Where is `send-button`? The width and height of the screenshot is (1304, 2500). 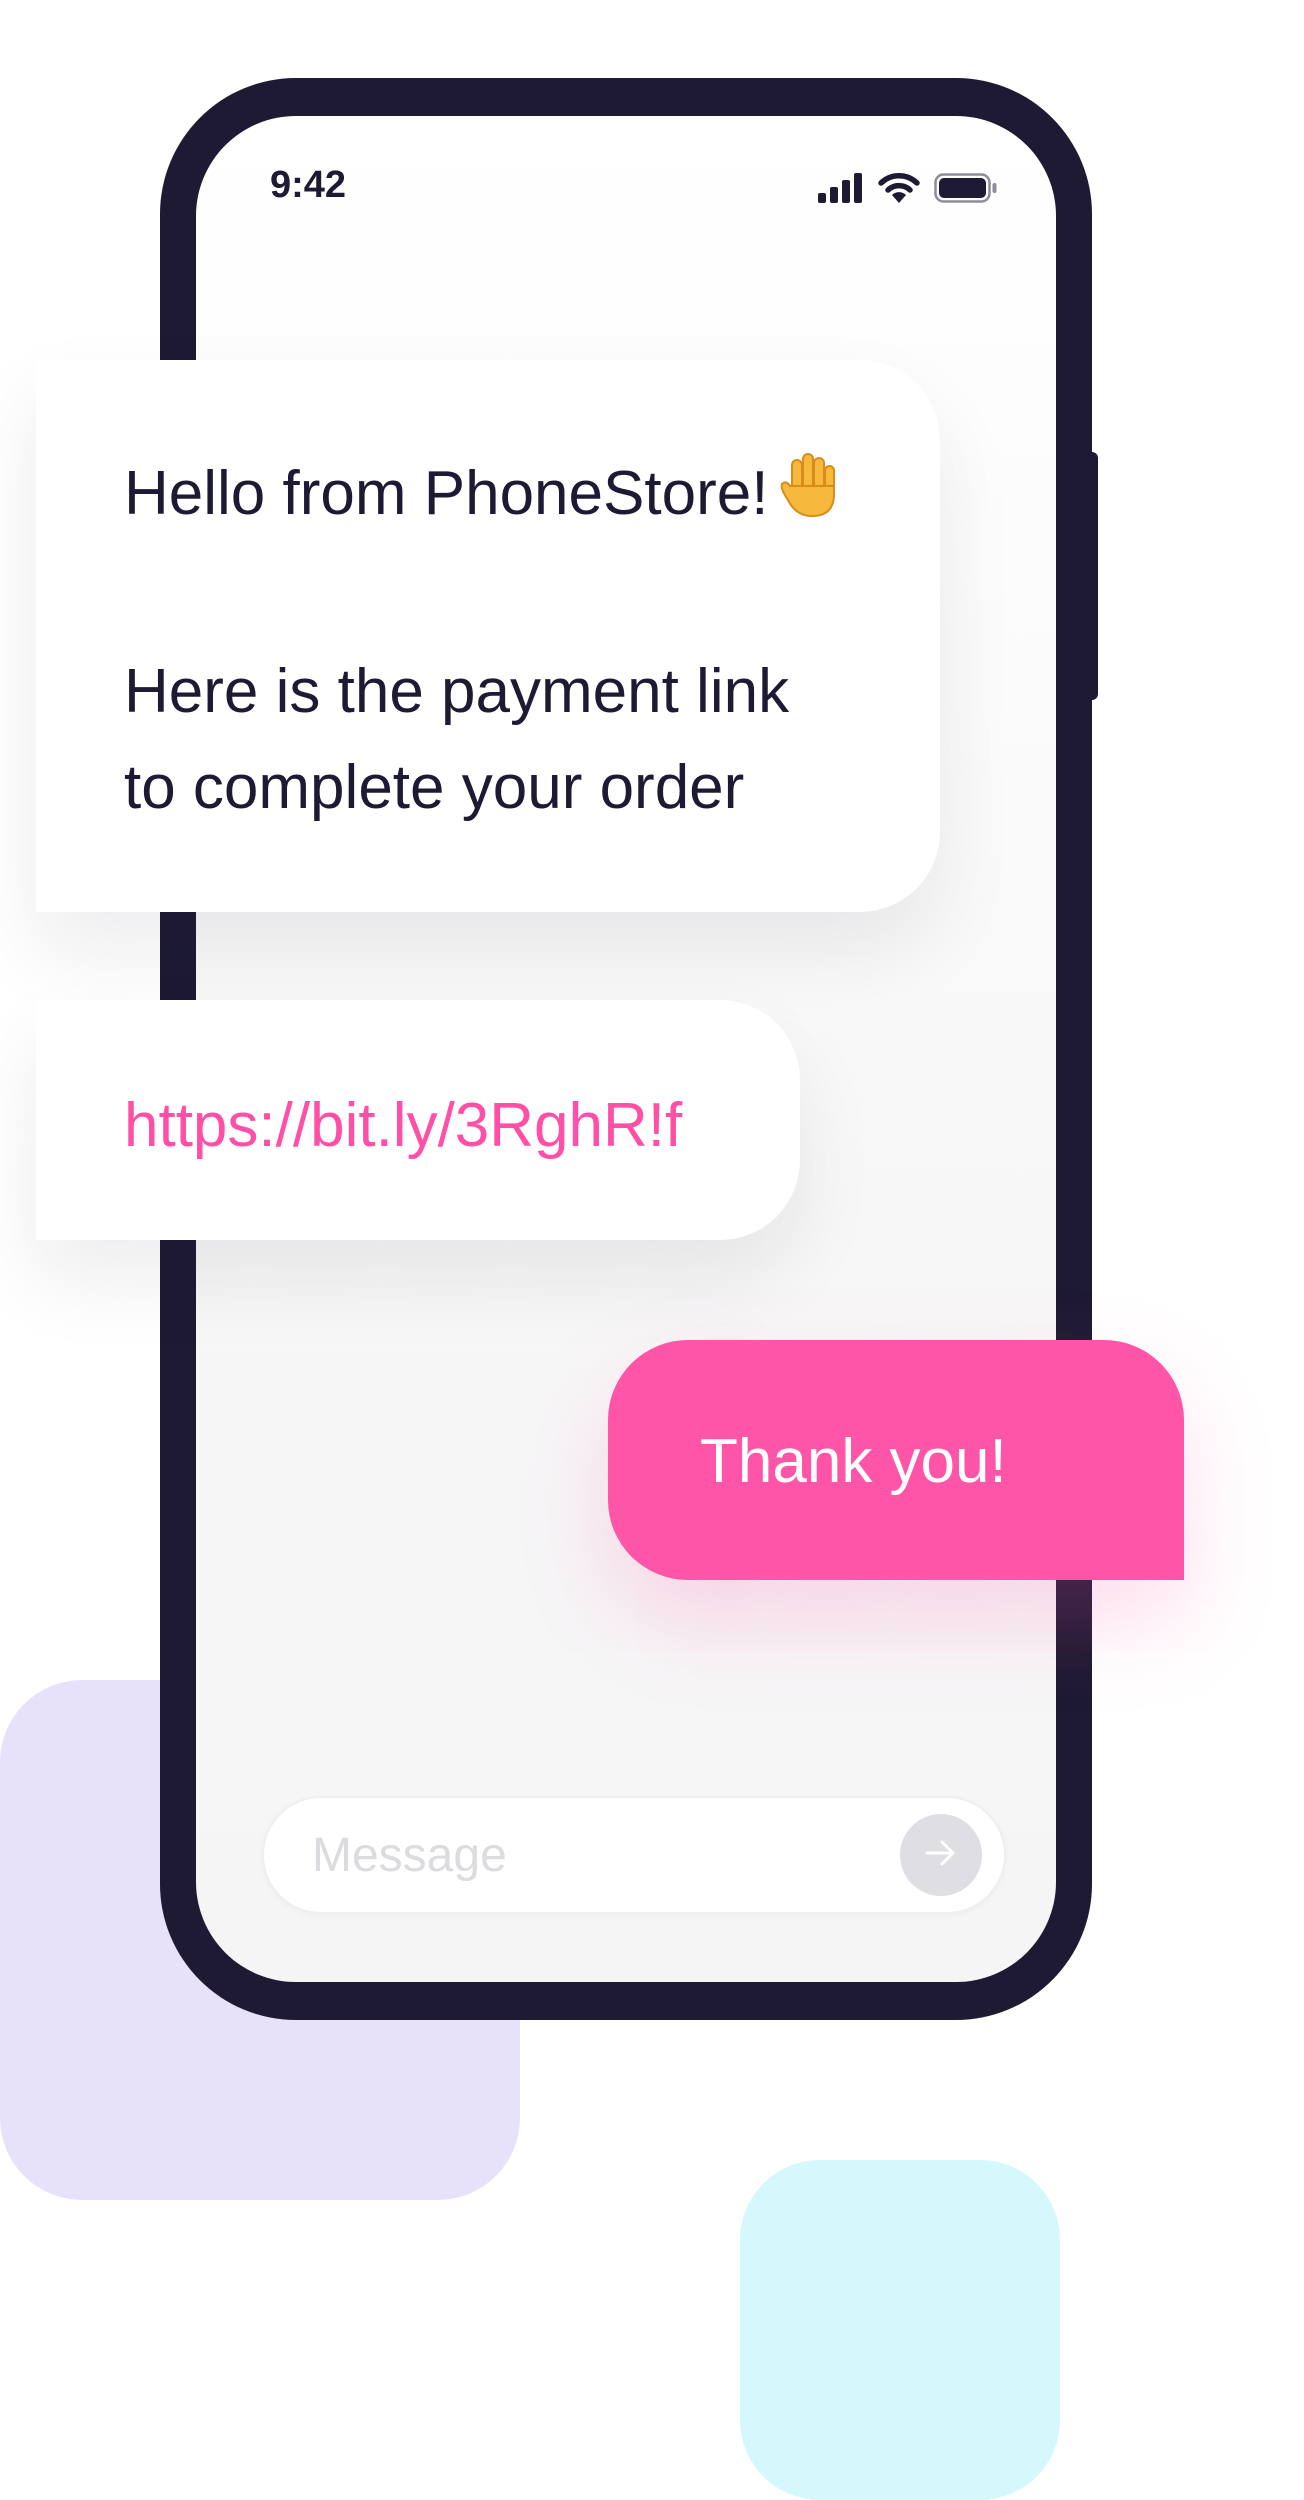
send-button is located at coordinates (941, 1855).